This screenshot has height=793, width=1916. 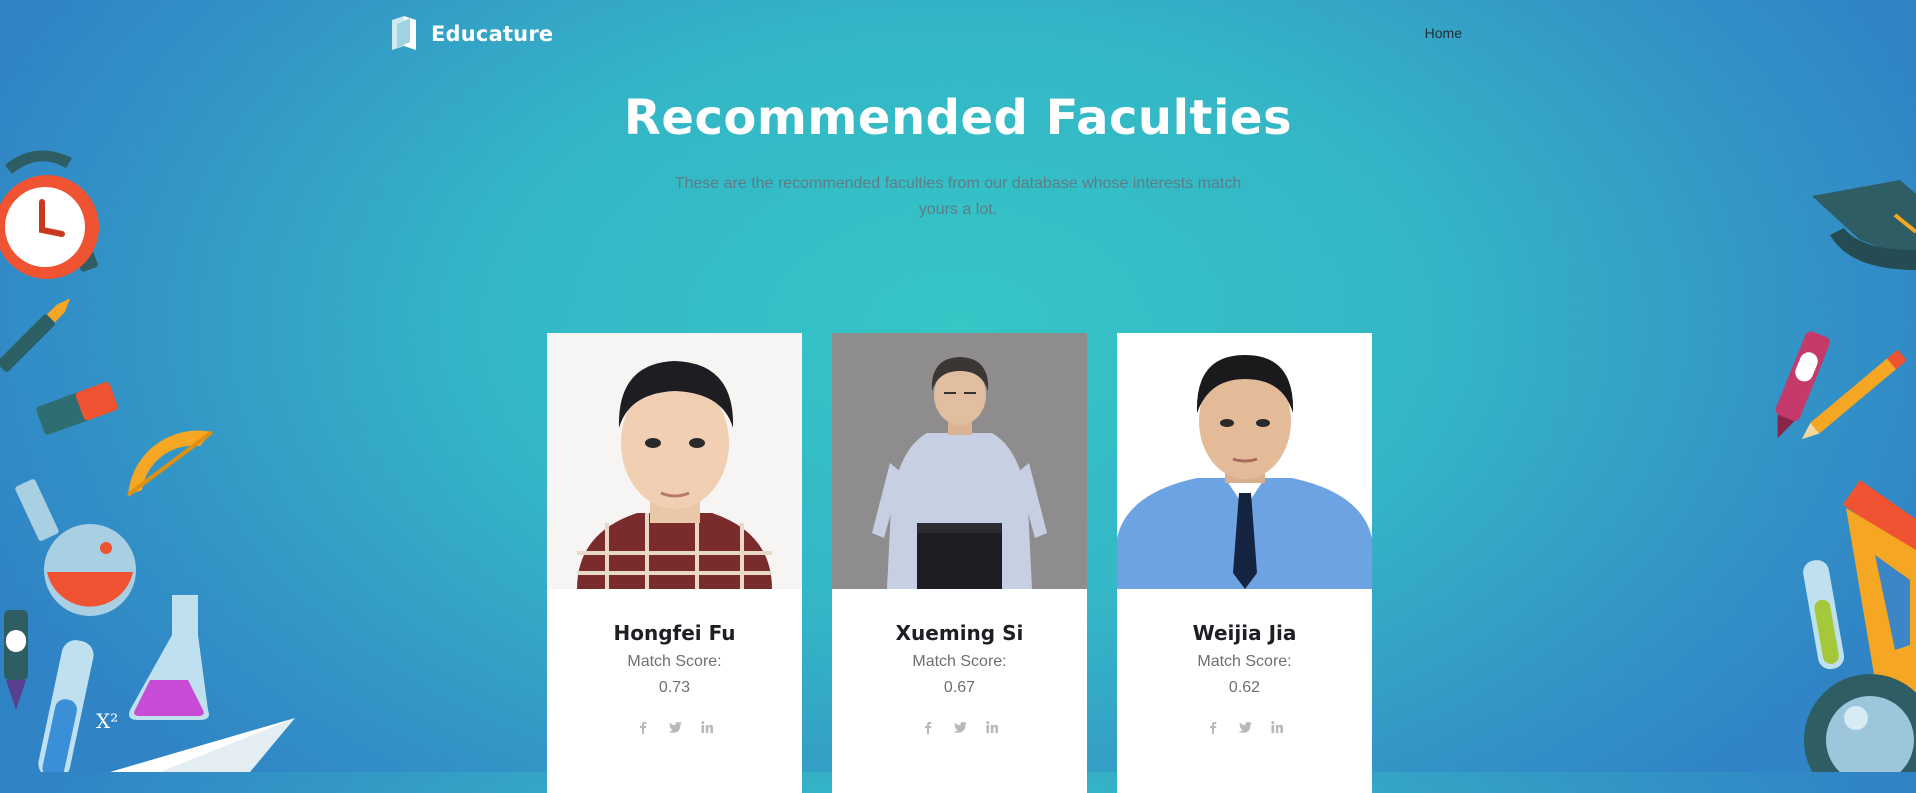 I want to click on brand-logo-link: Educature, so click(x=470, y=34).